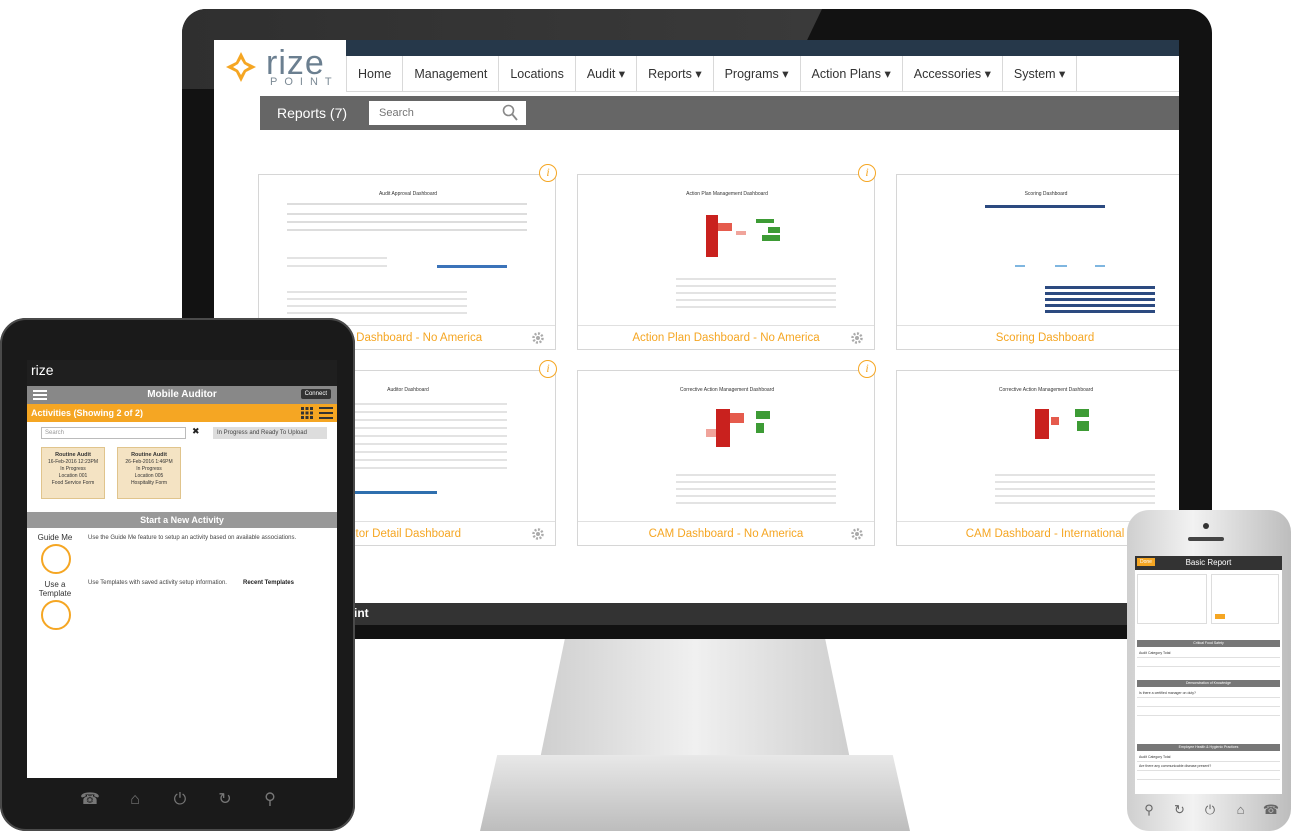 The image size is (1295, 831). I want to click on section-header: Employee Health & Hygienic Practices, so click(1208, 747).